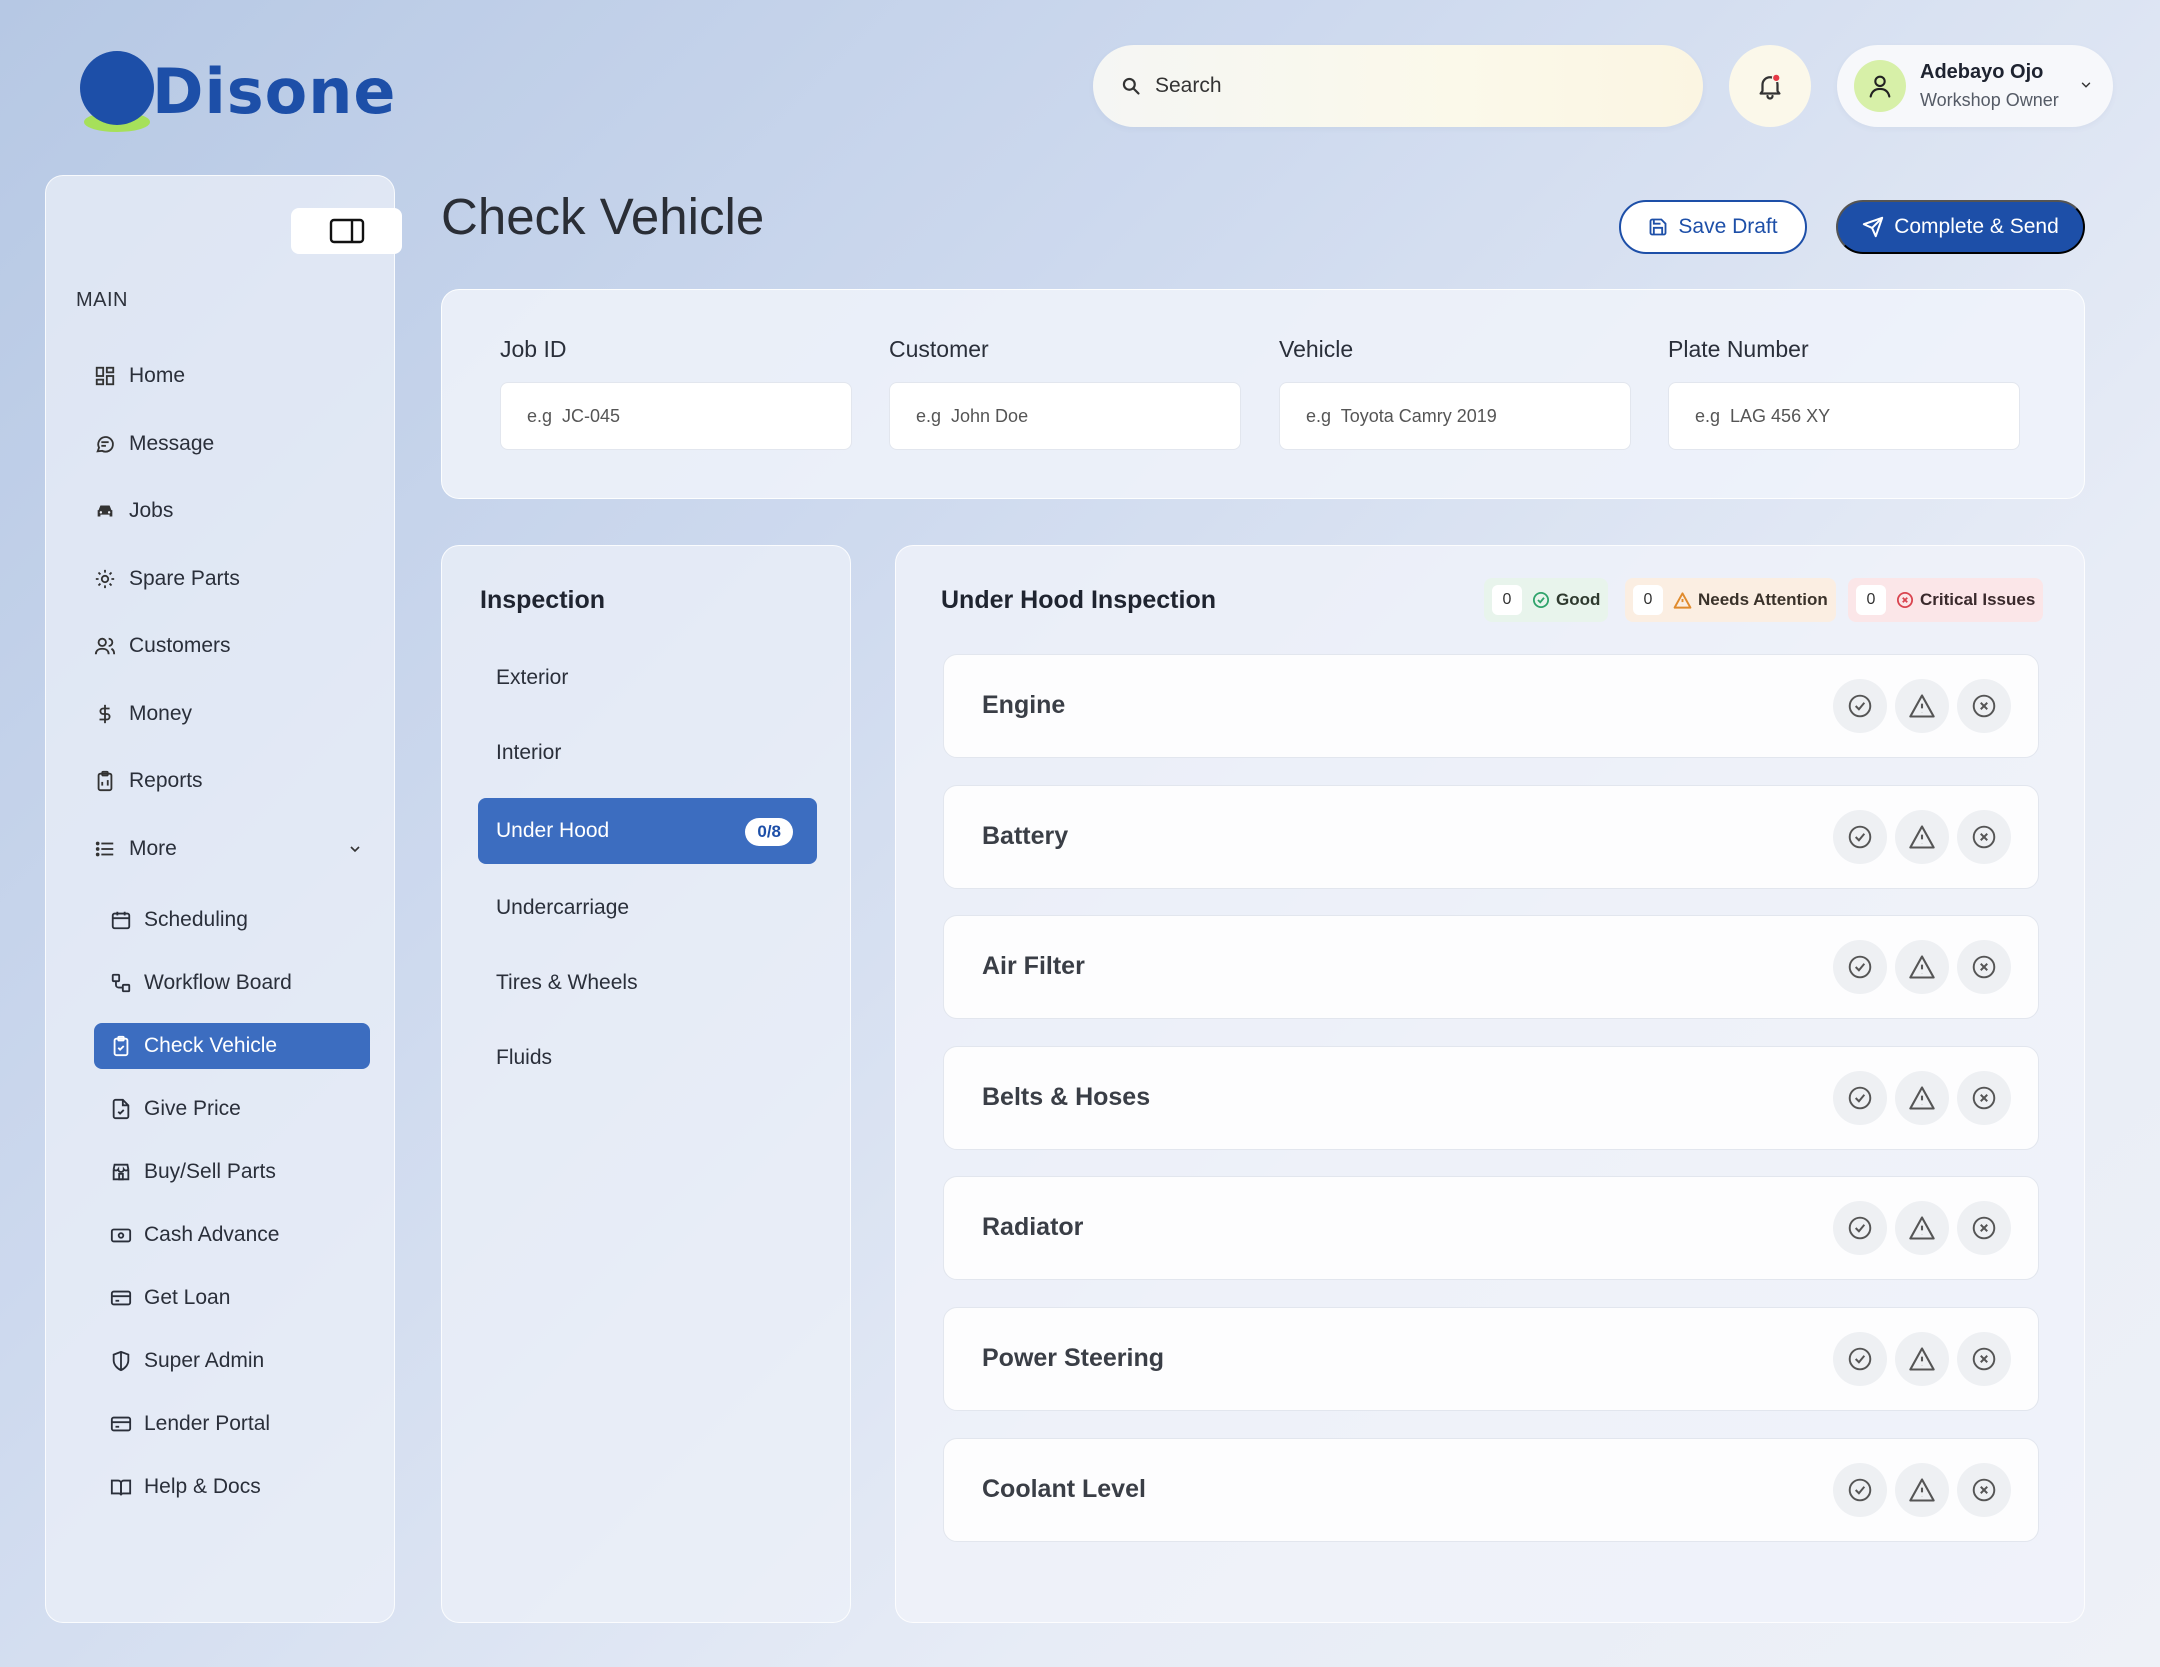 The image size is (2160, 1667). What do you see at coordinates (1065, 416) in the screenshot?
I see `customer-input` at bounding box center [1065, 416].